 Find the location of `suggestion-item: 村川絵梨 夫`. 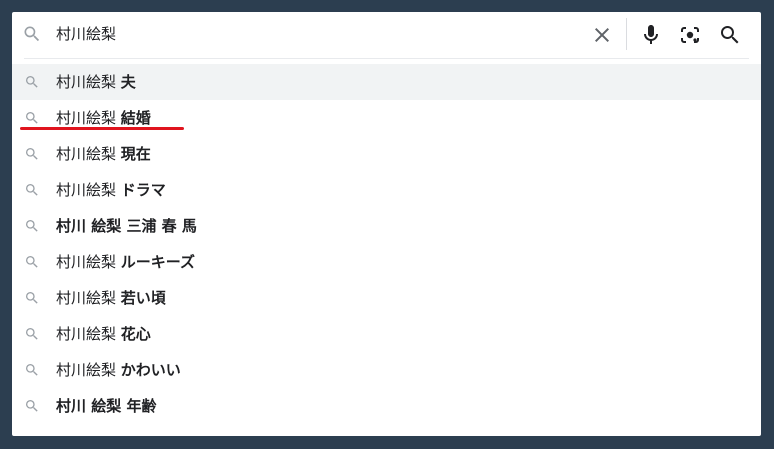

suggestion-item: 村川絵梨 夫 is located at coordinates (386, 82).